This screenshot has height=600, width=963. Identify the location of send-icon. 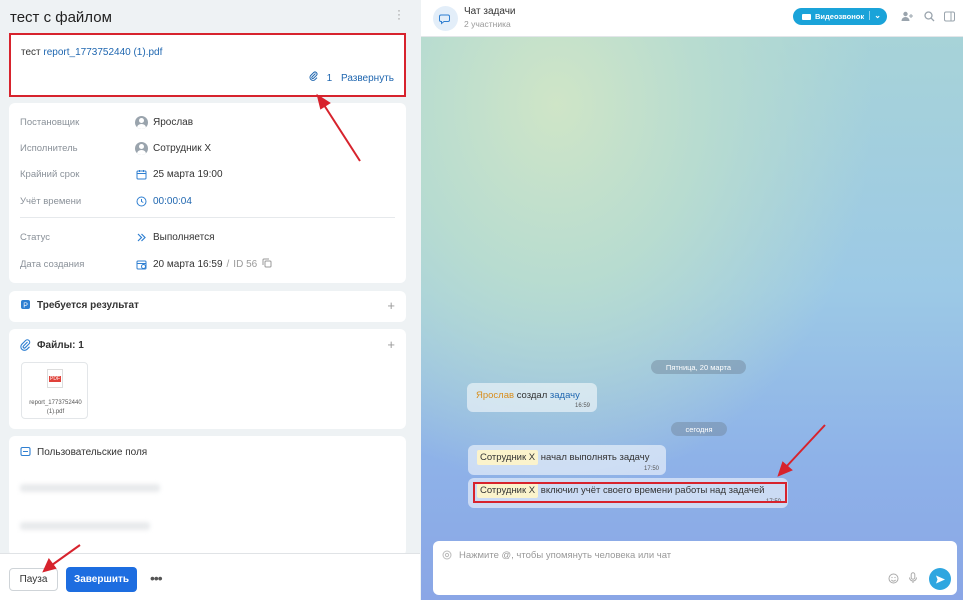
(940, 579).